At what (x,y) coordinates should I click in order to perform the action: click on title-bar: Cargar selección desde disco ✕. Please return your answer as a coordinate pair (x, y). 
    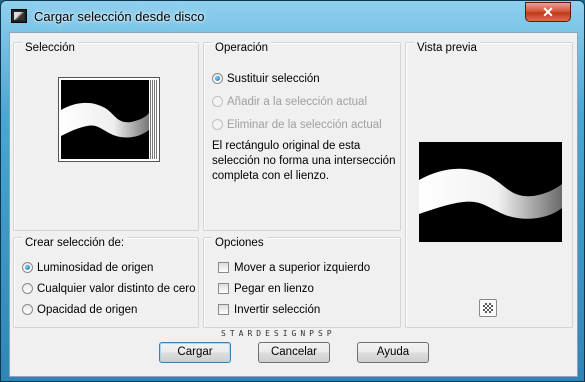
    Looking at the image, I should click on (292, 16).